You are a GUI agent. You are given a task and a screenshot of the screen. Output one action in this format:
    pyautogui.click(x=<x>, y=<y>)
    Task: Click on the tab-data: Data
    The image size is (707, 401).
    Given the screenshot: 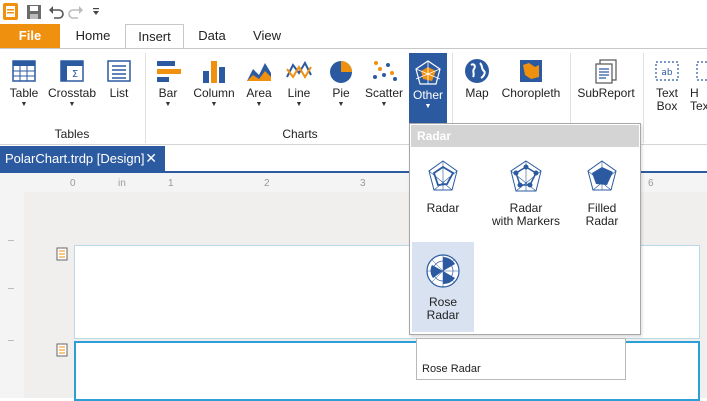 What is the action you would take?
    pyautogui.click(x=212, y=36)
    